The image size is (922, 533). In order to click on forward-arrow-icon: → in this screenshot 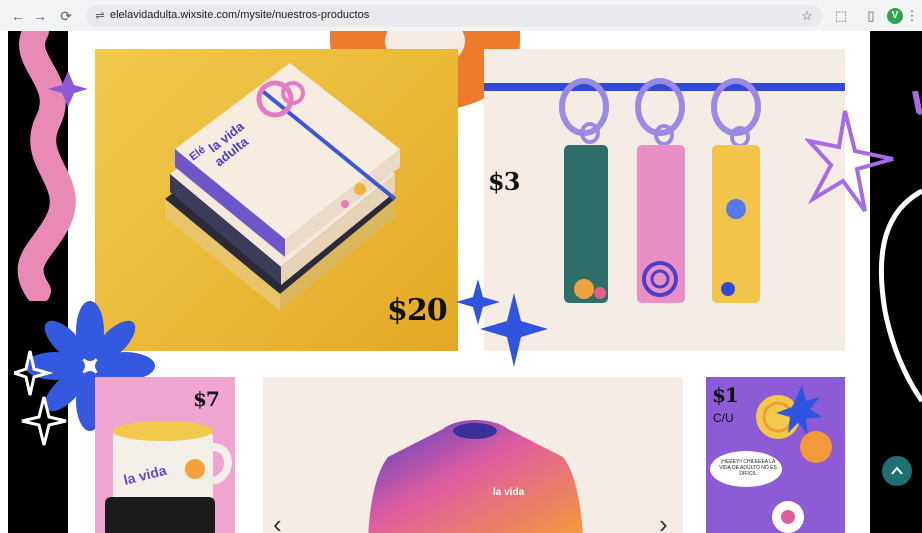, I will do `click(40, 16)`.